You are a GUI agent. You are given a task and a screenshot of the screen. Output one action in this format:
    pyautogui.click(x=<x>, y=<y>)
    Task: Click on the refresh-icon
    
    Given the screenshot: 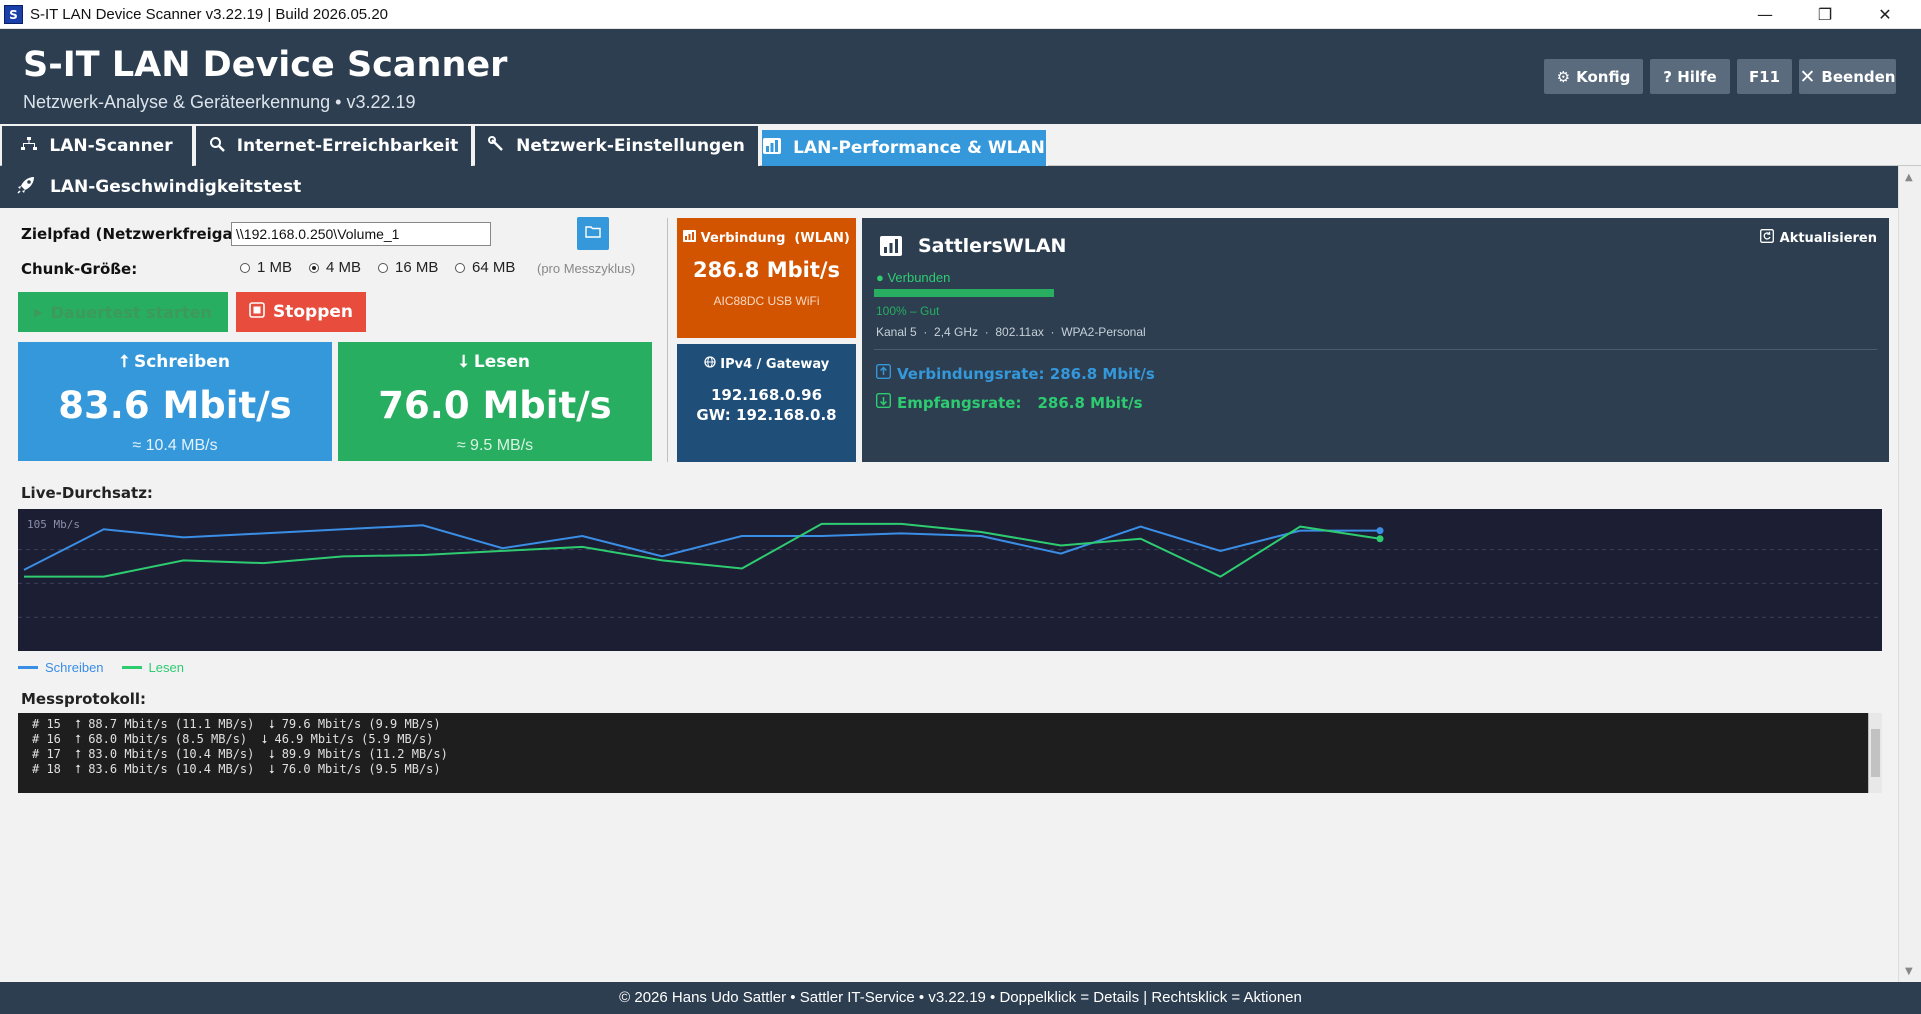 What is the action you would take?
    pyautogui.click(x=1766, y=238)
    